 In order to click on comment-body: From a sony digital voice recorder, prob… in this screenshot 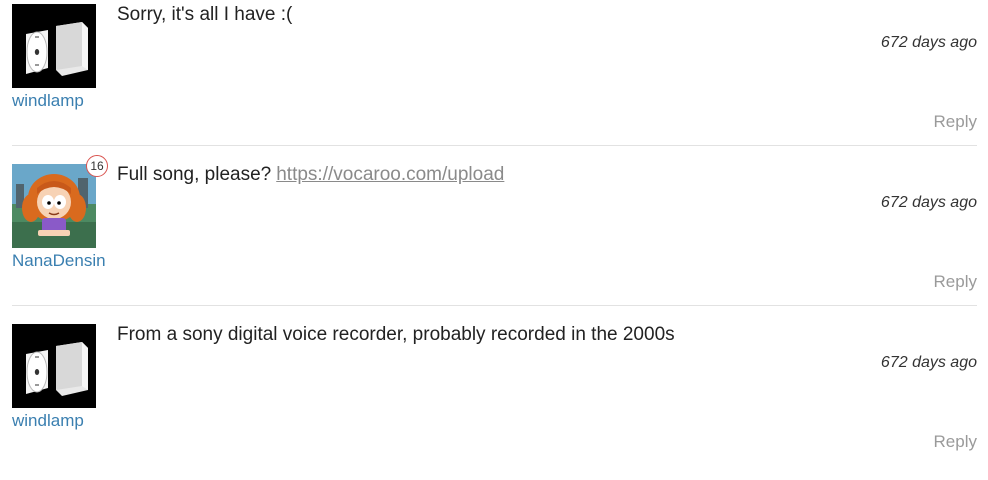, I will do `click(396, 334)`.